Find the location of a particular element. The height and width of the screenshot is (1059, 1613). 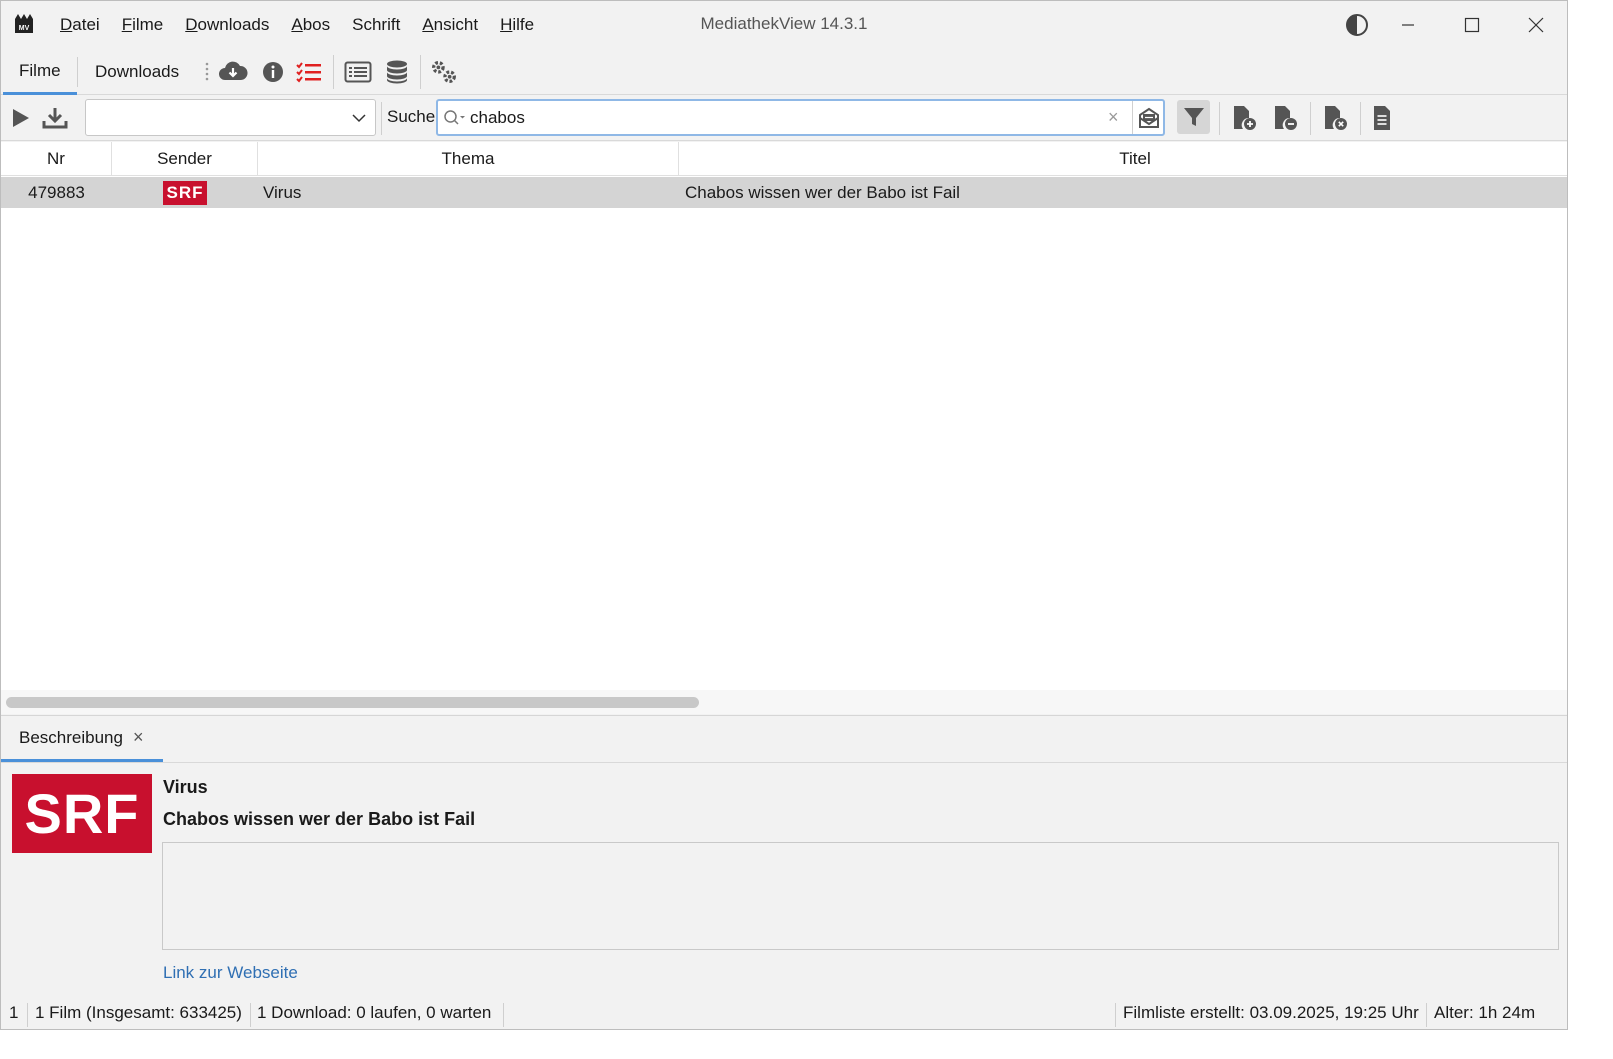

cell-thema: Virus is located at coordinates (282, 192).